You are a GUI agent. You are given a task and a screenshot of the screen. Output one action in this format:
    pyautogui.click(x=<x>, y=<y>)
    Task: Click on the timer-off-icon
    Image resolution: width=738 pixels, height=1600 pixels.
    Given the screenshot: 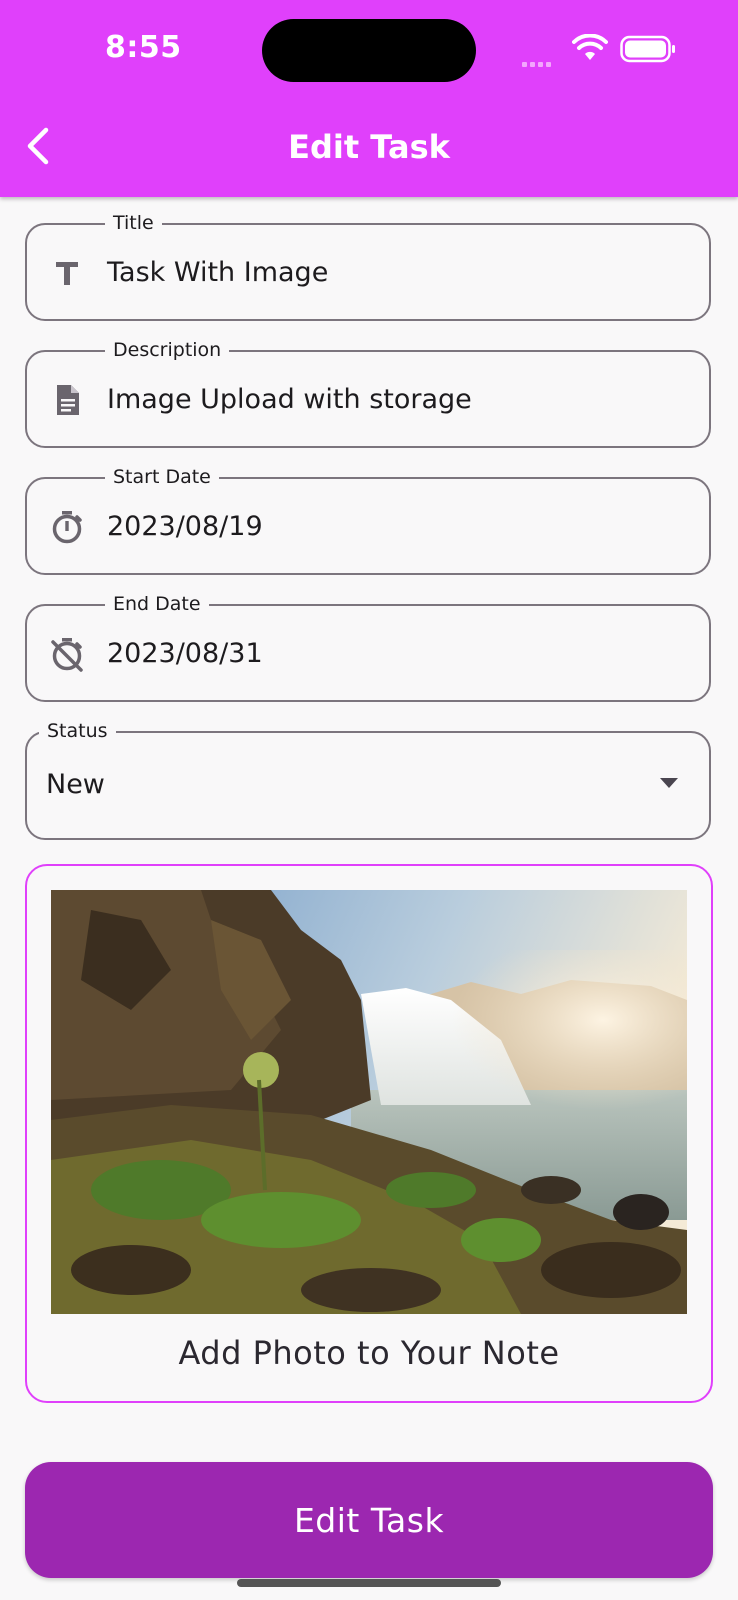 What is the action you would take?
    pyautogui.click(x=67, y=655)
    